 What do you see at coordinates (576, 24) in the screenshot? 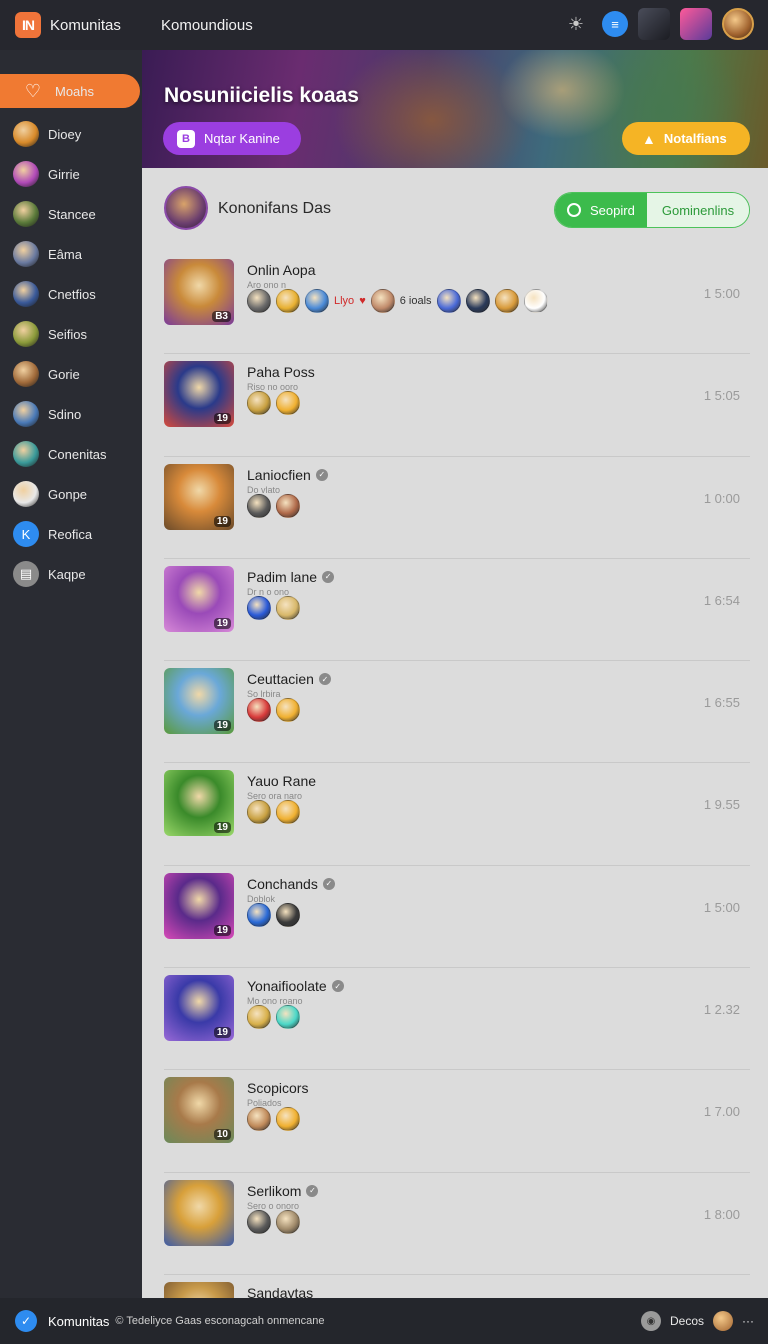
I see `brightness-icon: ☀` at bounding box center [576, 24].